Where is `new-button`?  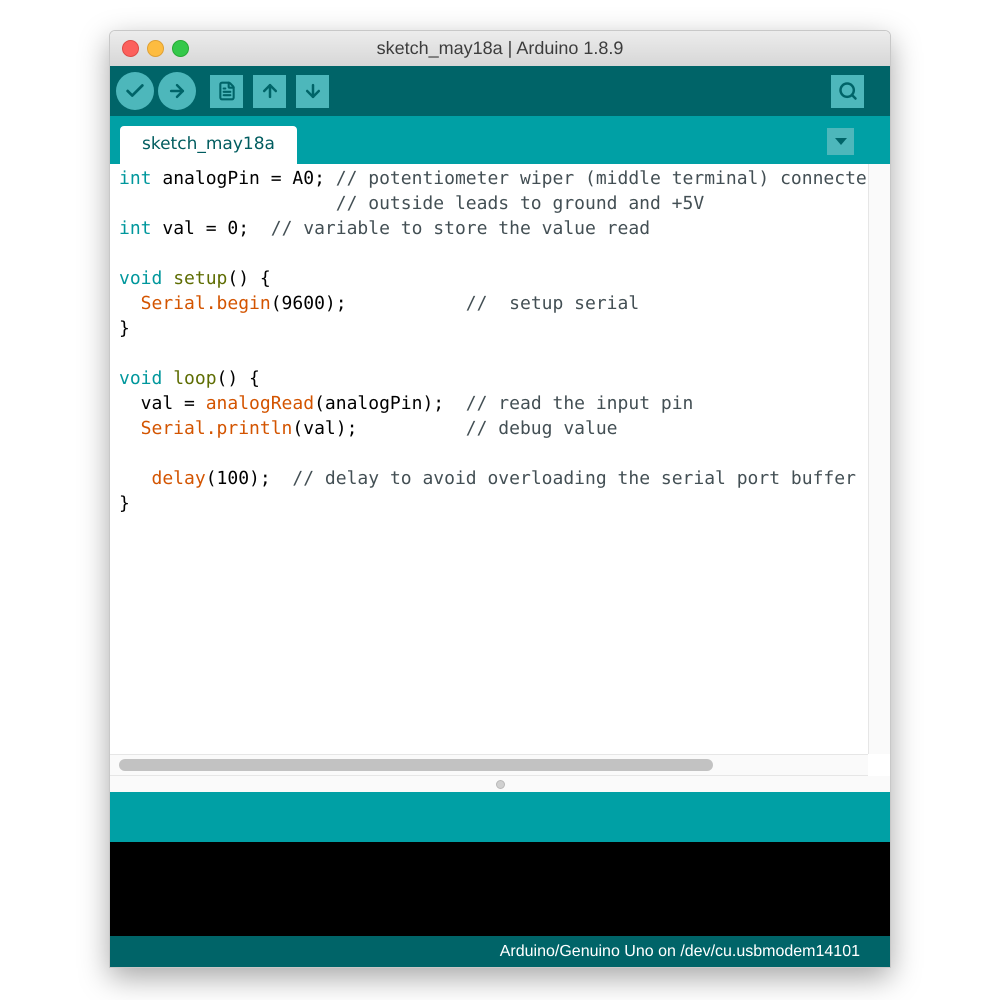
new-button is located at coordinates (226, 91).